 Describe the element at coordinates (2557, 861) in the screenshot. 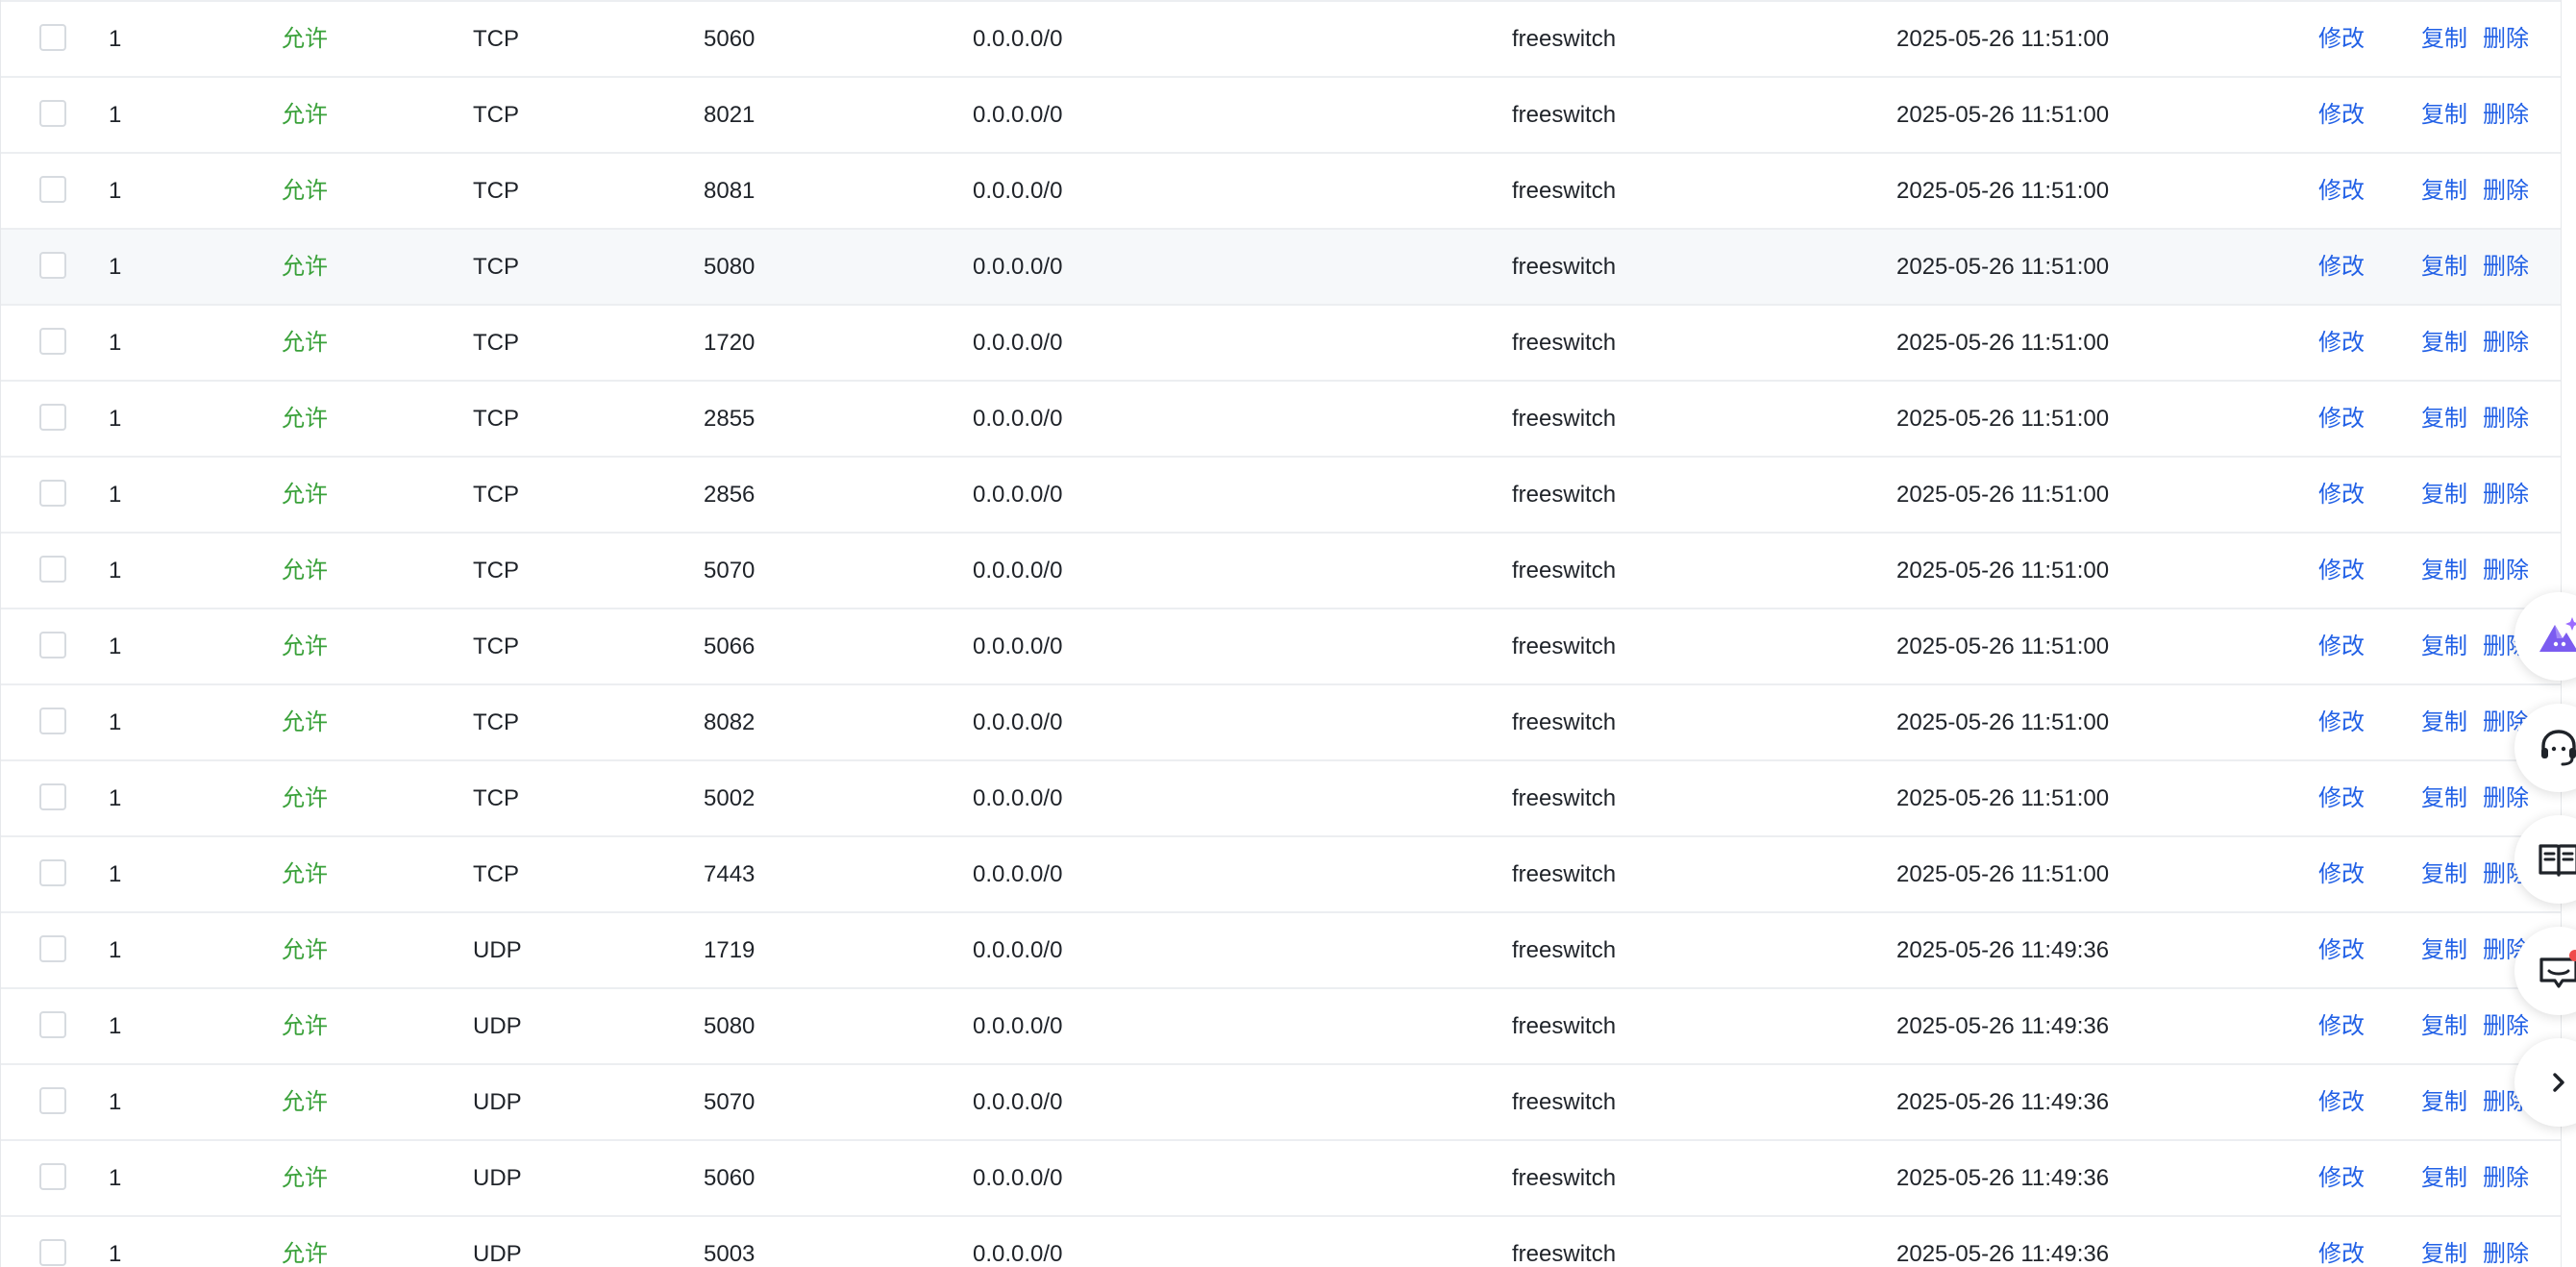

I see `docs-book-icon` at that location.